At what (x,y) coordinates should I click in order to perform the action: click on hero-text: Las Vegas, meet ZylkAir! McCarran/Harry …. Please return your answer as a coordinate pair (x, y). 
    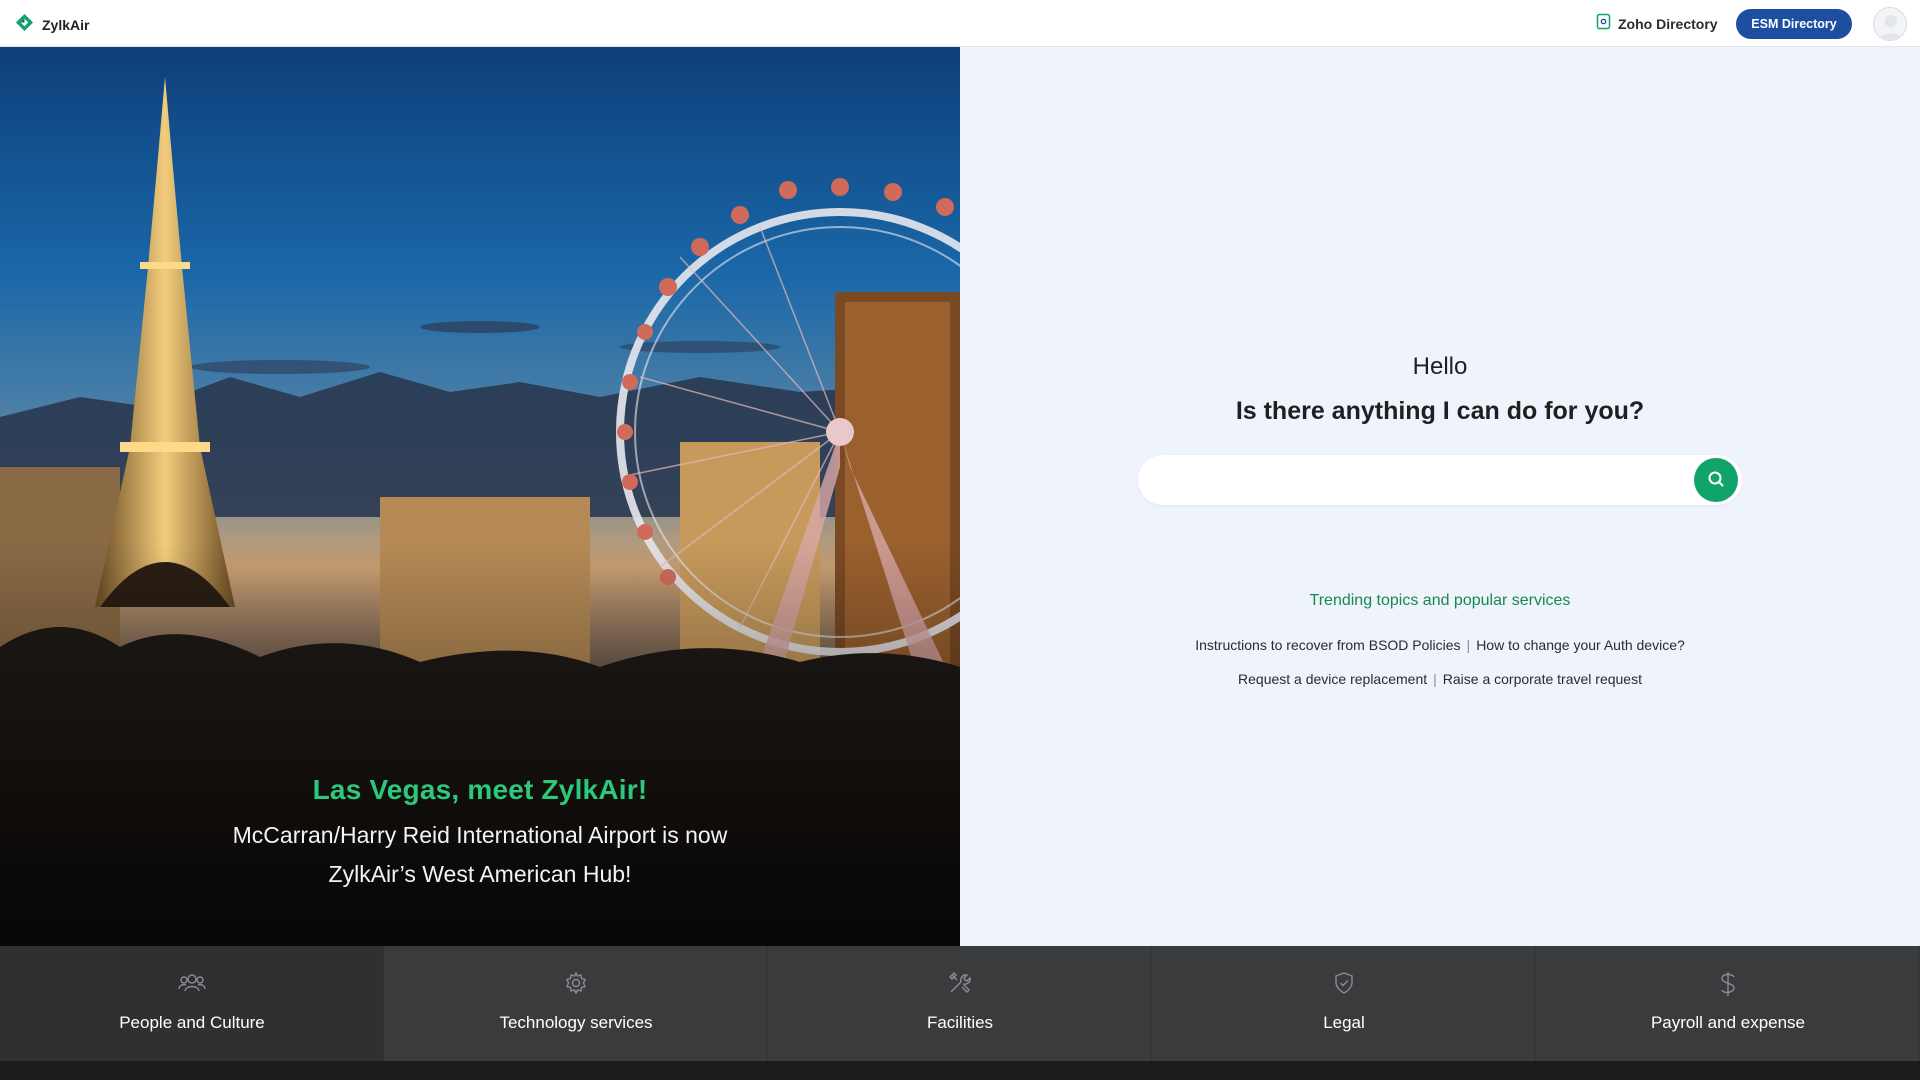
    Looking at the image, I should click on (480, 834).